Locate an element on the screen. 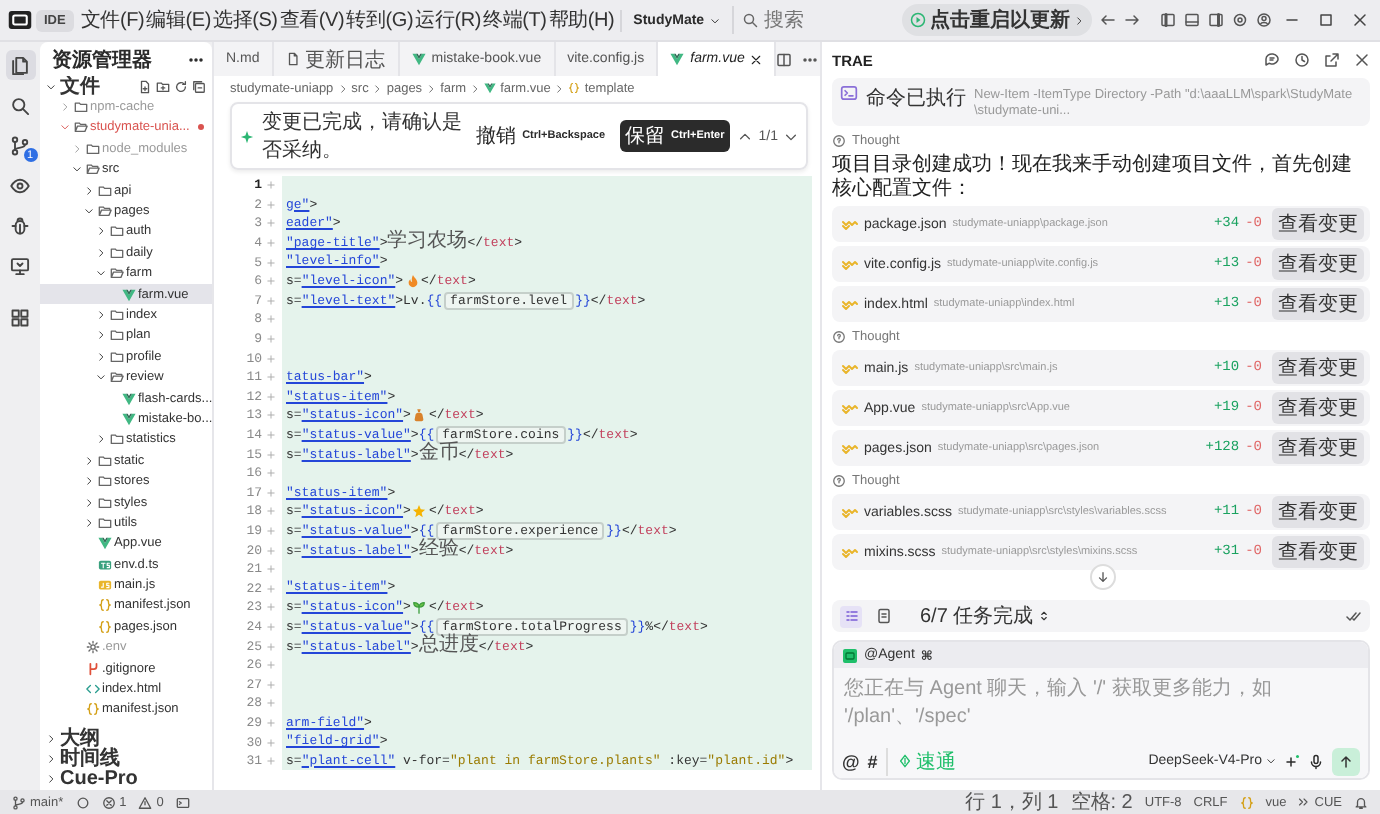 This screenshot has width=1380, height=814. editor-tab: 更新日志 is located at coordinates (336, 59).